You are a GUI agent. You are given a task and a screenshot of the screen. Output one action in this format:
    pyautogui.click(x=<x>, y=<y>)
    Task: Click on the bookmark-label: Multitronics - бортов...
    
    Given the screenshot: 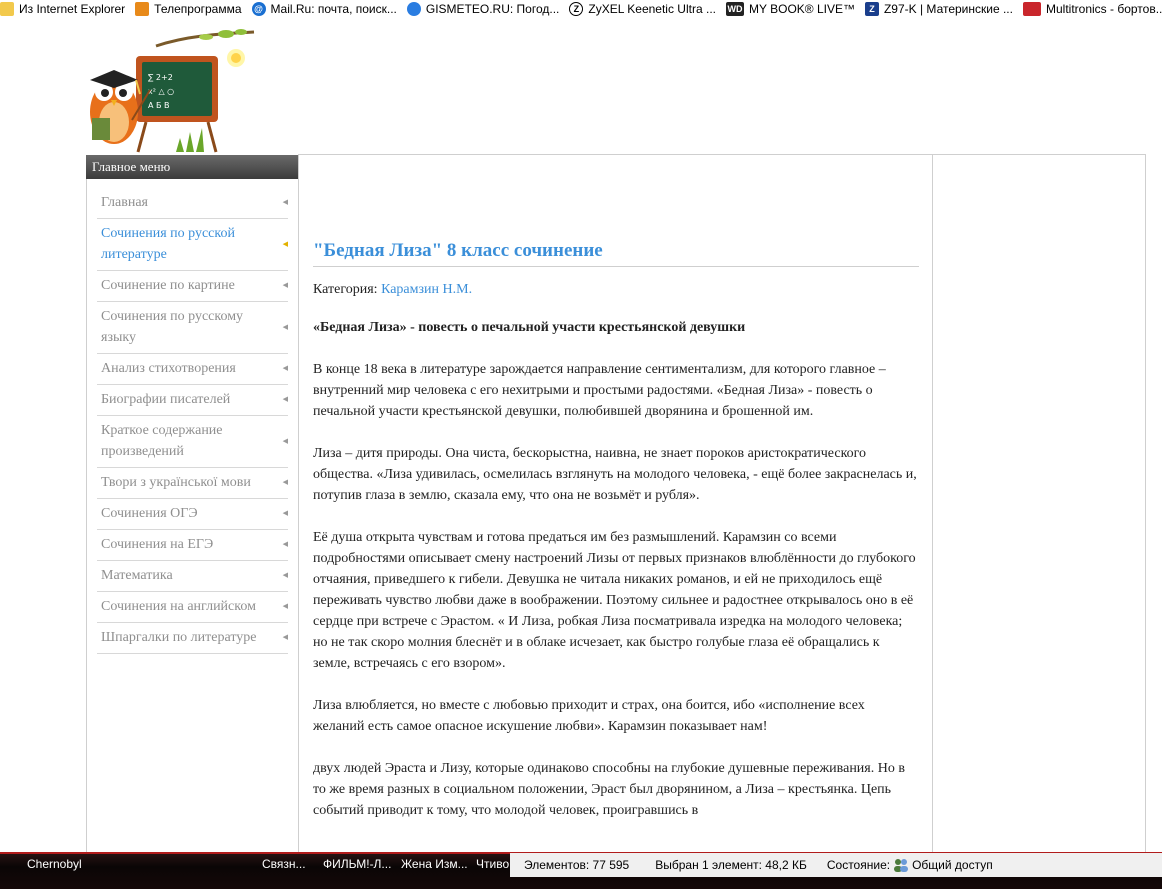 What is the action you would take?
    pyautogui.click(x=1103, y=8)
    